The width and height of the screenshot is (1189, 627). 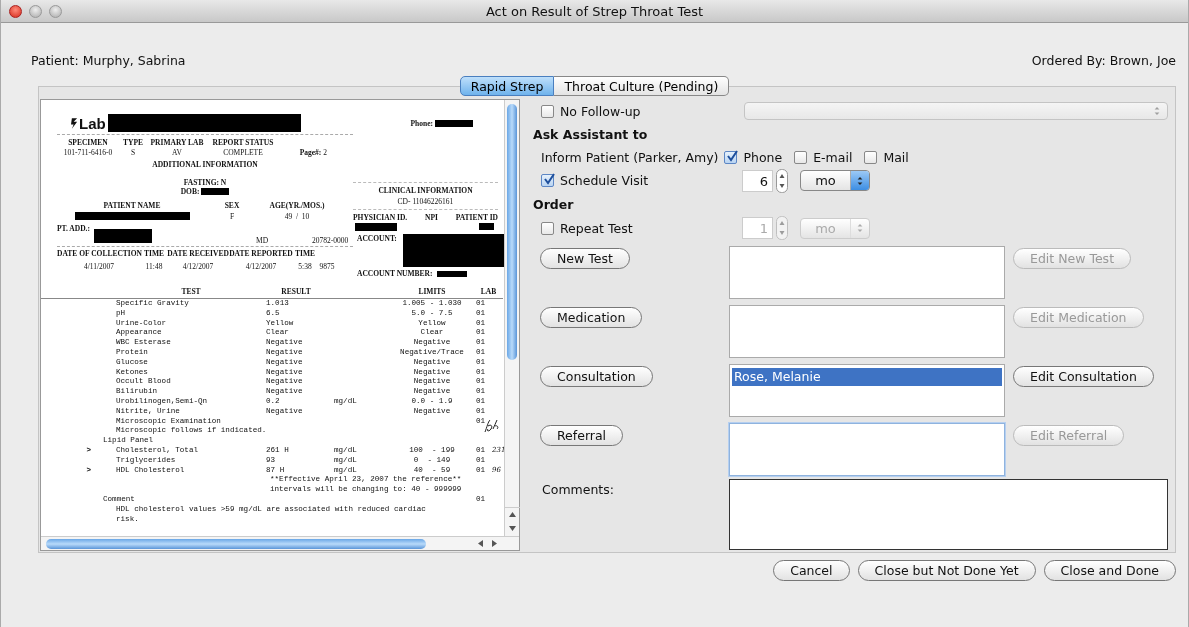 I want to click on action-button: Consultation, so click(x=596, y=376).